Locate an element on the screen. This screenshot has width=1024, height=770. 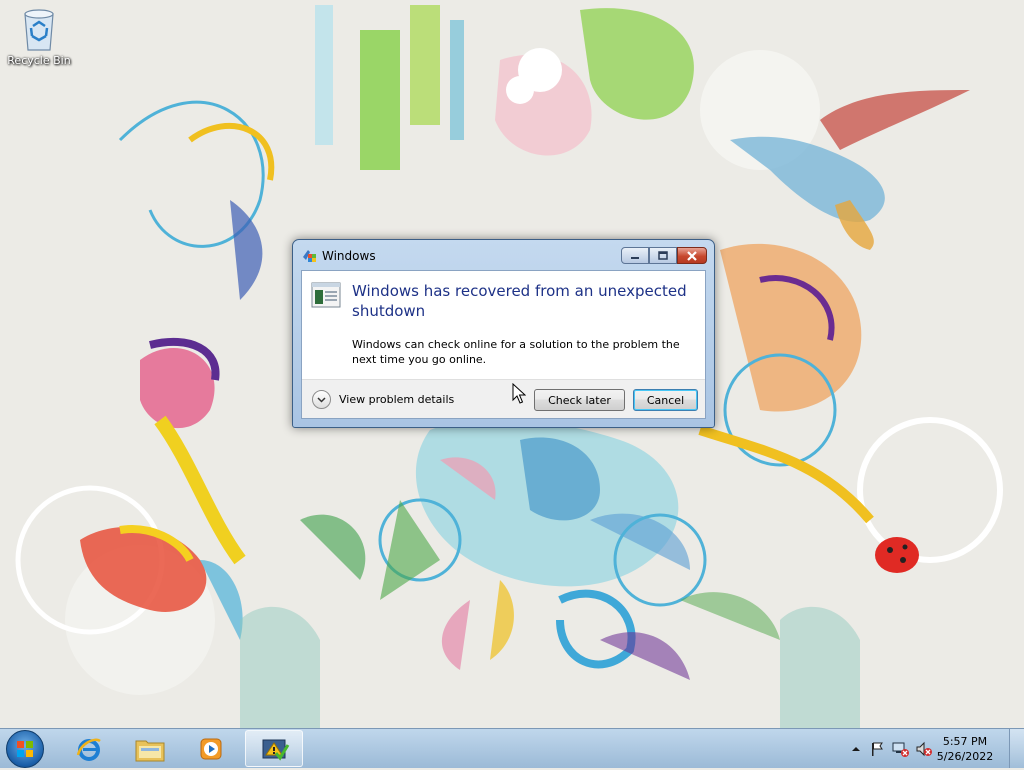
taskbar-action-center-dialog is located at coordinates (274, 748).